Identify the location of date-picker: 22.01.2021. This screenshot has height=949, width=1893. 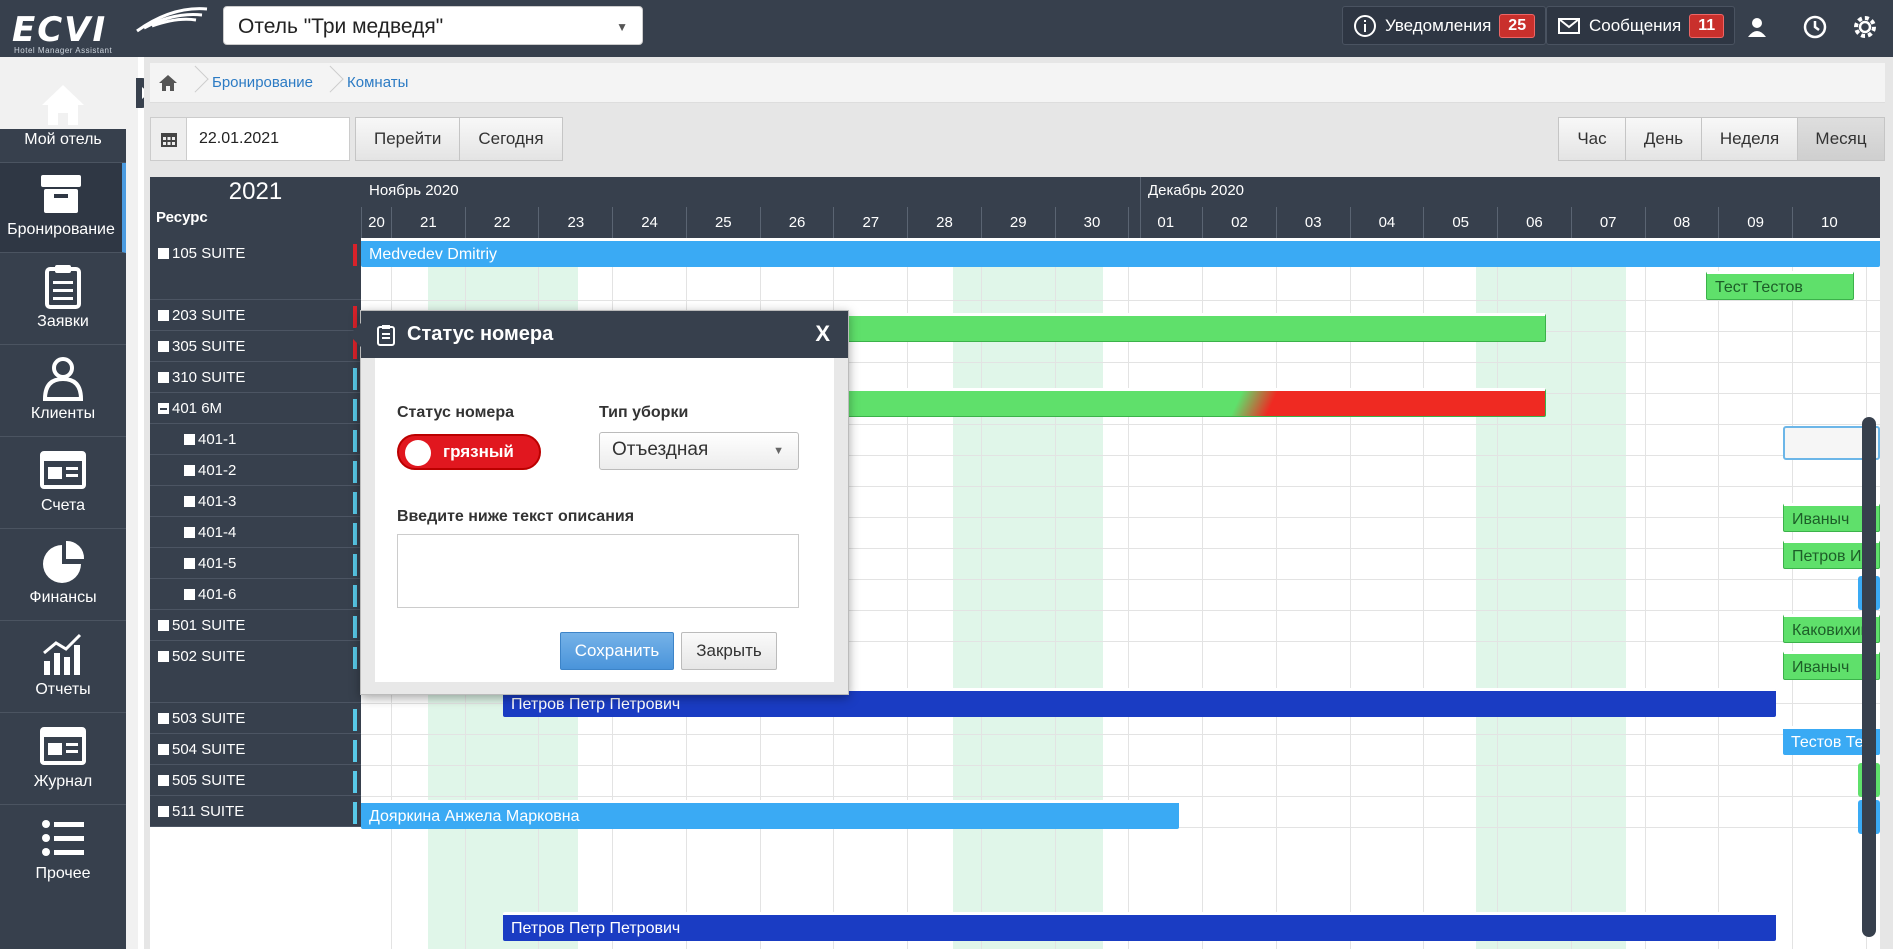
(250, 139).